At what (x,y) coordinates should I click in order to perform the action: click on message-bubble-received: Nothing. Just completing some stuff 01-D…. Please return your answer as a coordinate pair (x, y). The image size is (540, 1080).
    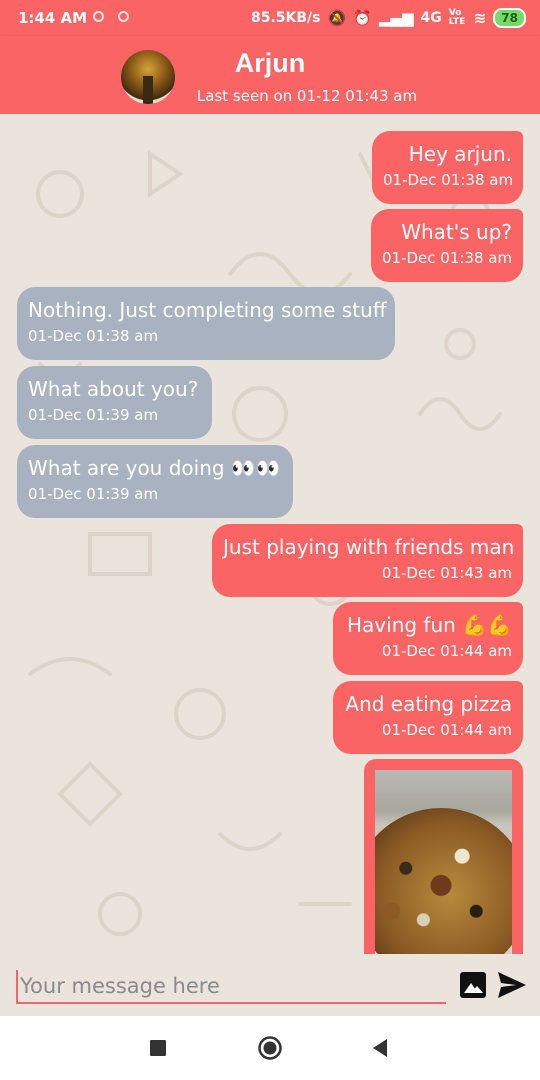
    Looking at the image, I should click on (206, 323).